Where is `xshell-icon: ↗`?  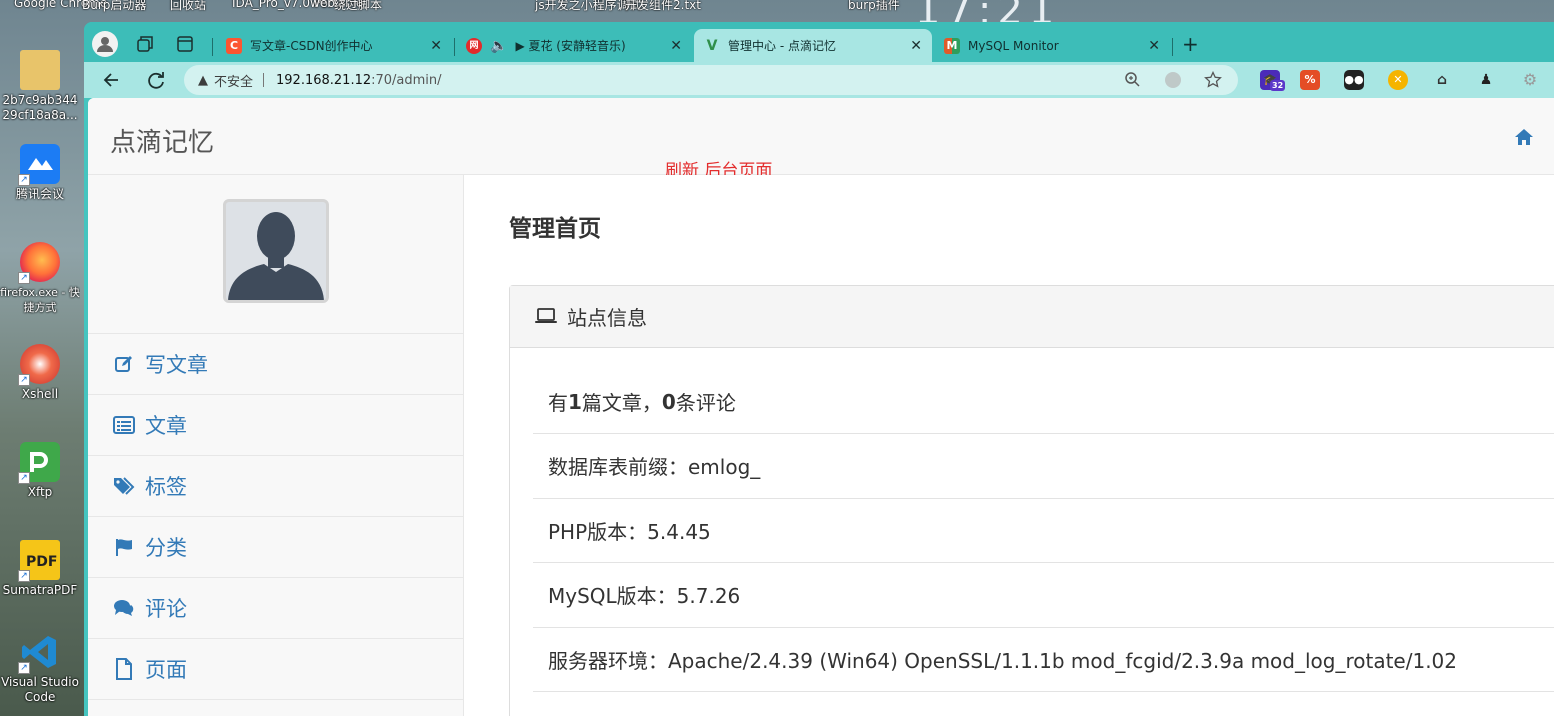 xshell-icon: ↗ is located at coordinates (39, 365).